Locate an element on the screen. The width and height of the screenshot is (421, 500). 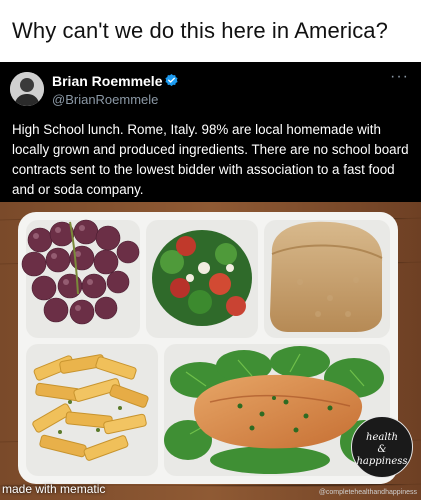
meme-generator-watermark: made with mematic is located at coordinates (54, 489).